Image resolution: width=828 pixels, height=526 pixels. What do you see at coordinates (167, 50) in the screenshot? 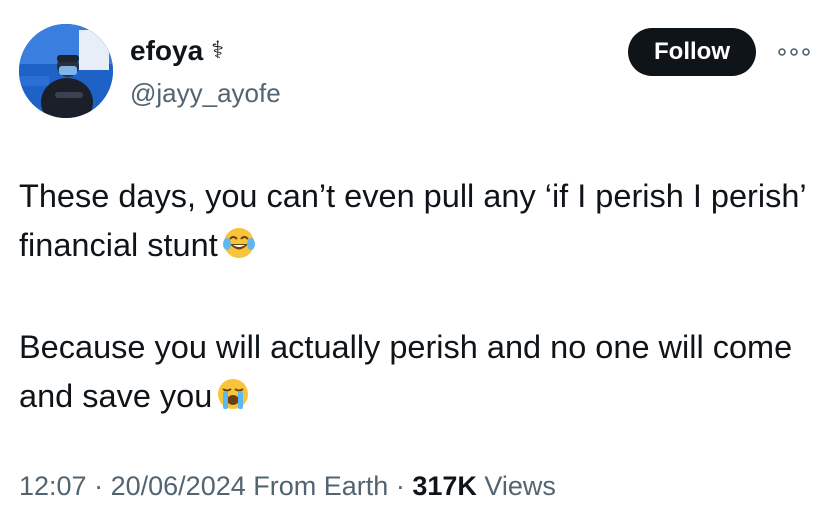
I see `display-name-text: efoya` at bounding box center [167, 50].